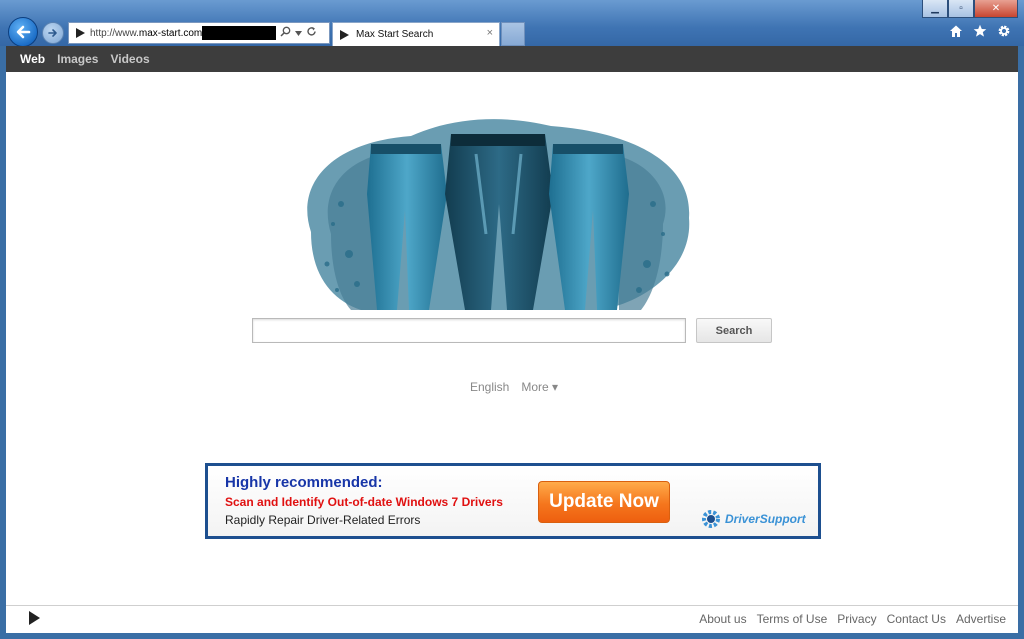 This screenshot has width=1024, height=639. I want to click on arrow-right-icon, so click(52, 33).